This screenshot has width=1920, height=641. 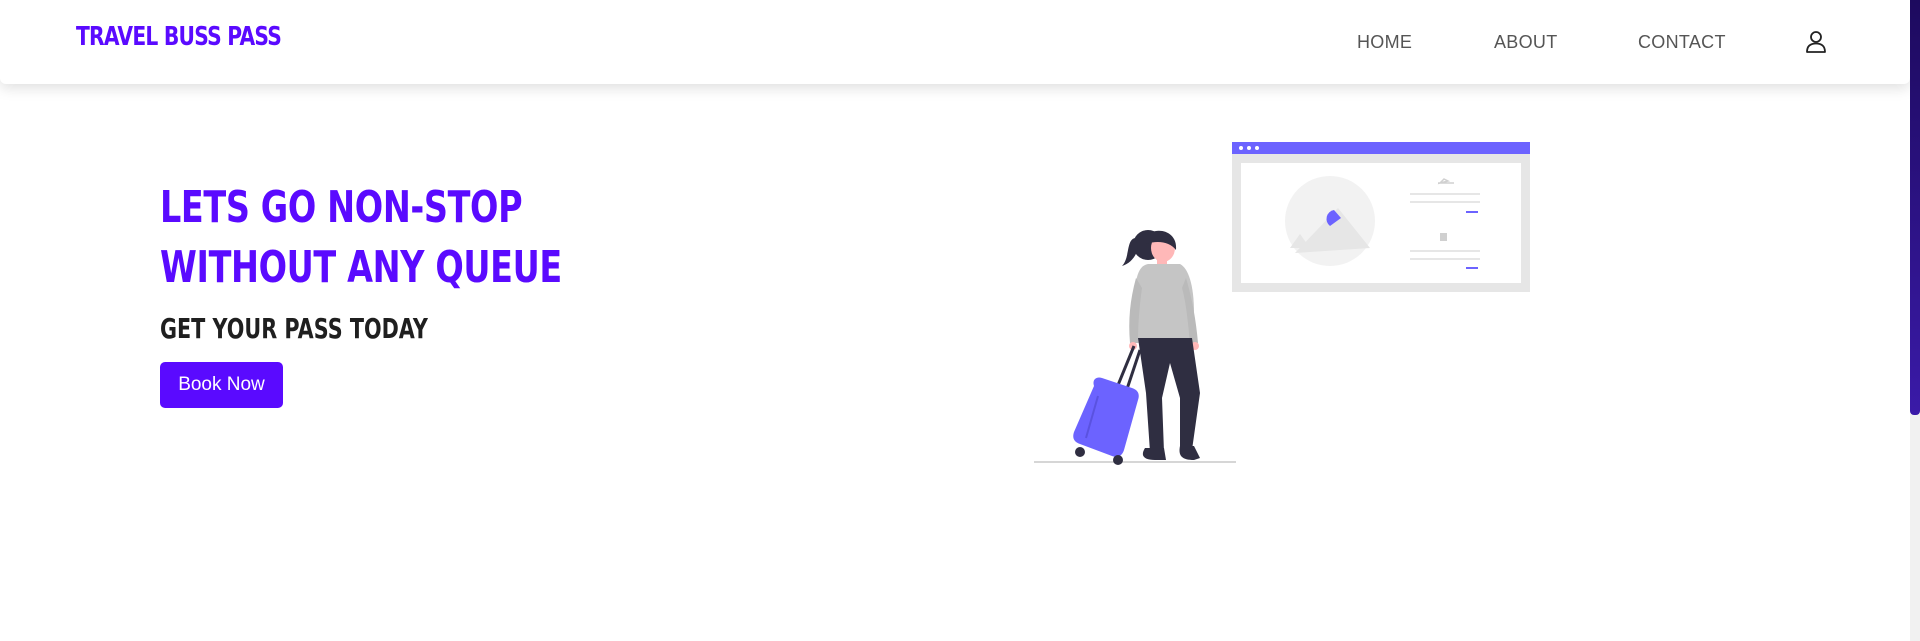 What do you see at coordinates (1161, 345) in the screenshot?
I see `traveler-figure` at bounding box center [1161, 345].